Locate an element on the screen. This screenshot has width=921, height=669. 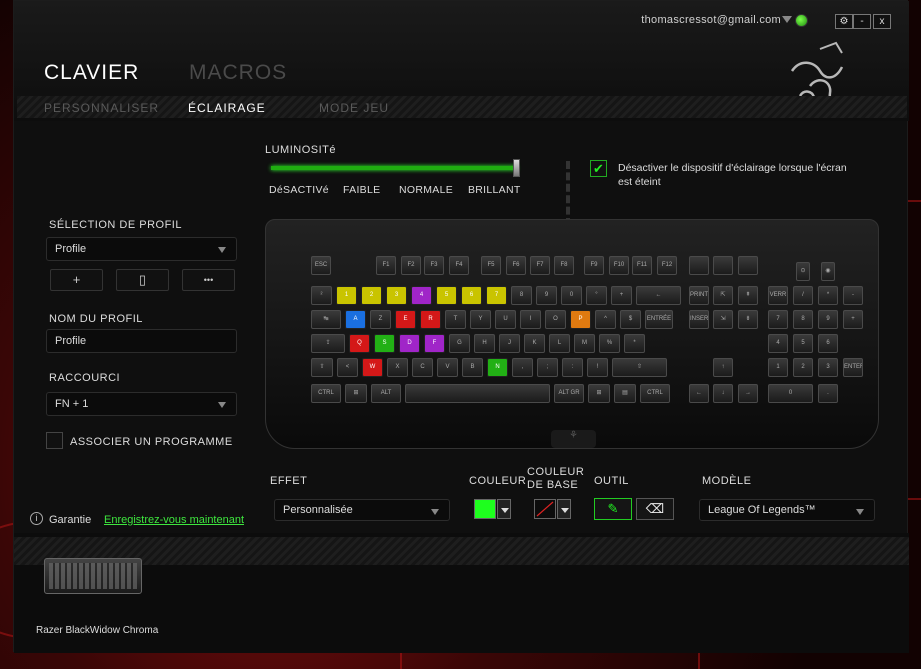
key-row2-9: O is located at coordinates (555, 319).